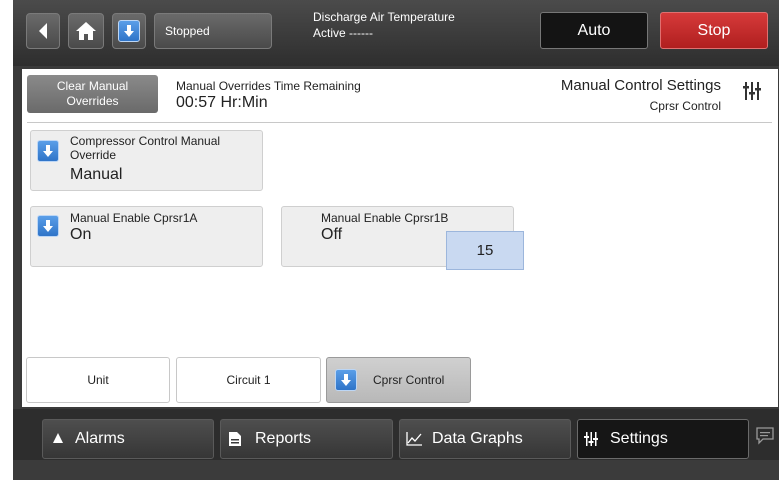  Describe the element at coordinates (268, 86) in the screenshot. I see `overrides-time-label: Manual Overrides Time Remaining` at that location.